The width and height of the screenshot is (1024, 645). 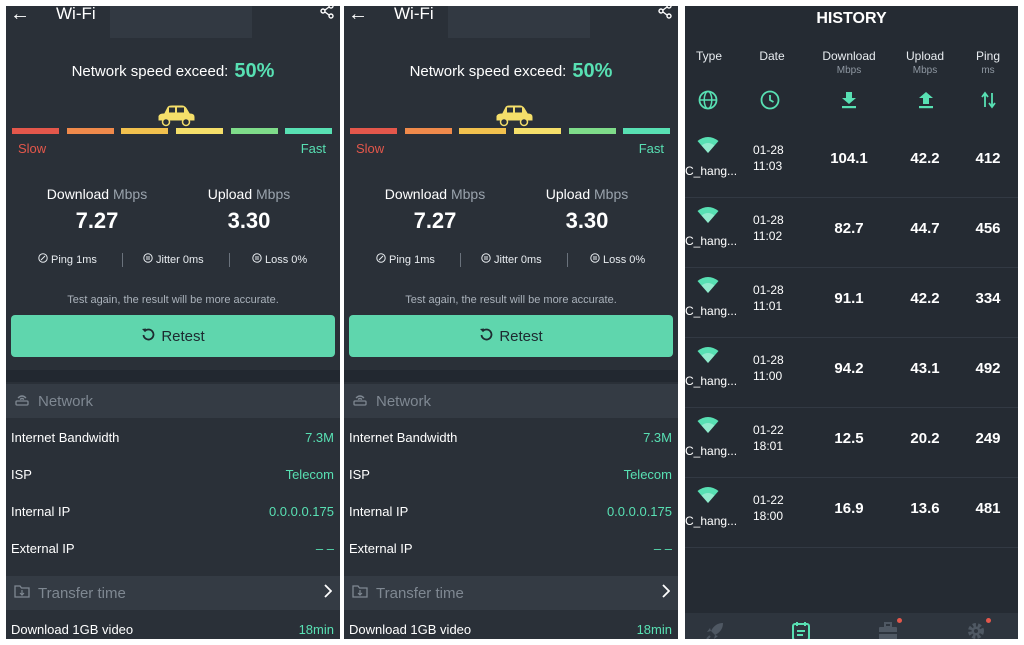 I want to click on upload-metric: Upload Mbps 3.30, so click(x=249, y=210).